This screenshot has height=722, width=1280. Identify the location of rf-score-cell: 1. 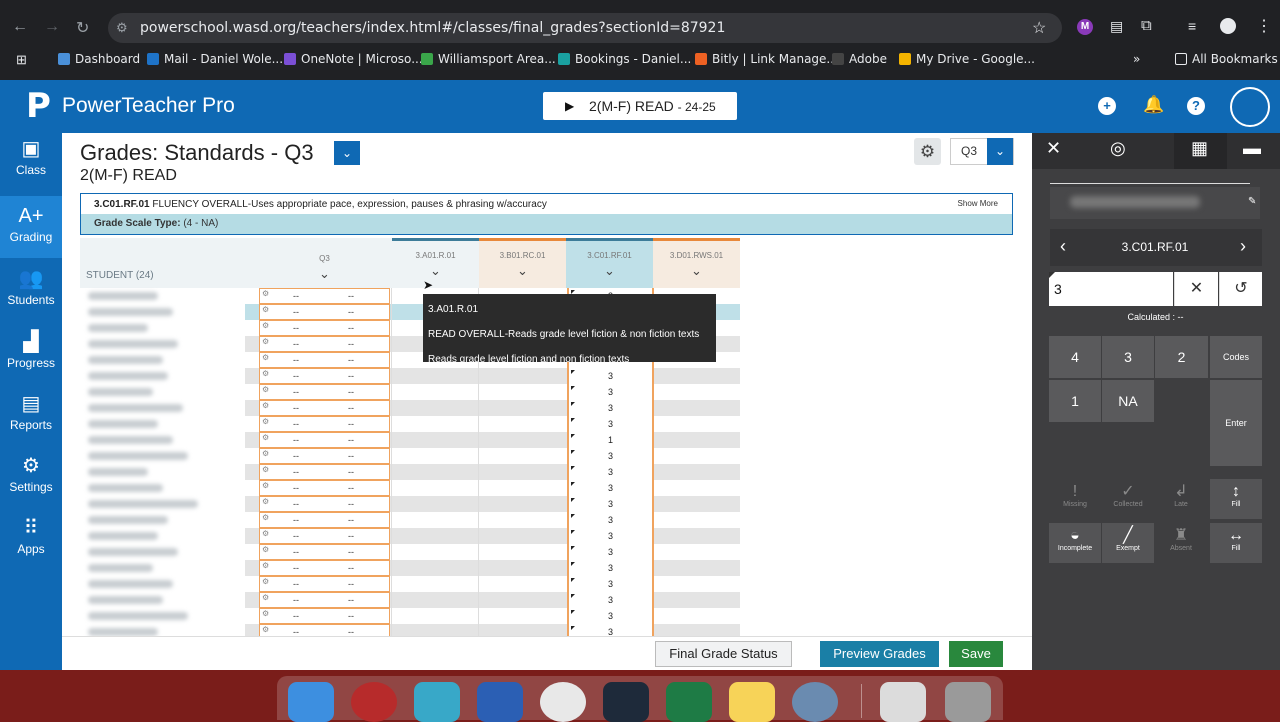
(610, 440).